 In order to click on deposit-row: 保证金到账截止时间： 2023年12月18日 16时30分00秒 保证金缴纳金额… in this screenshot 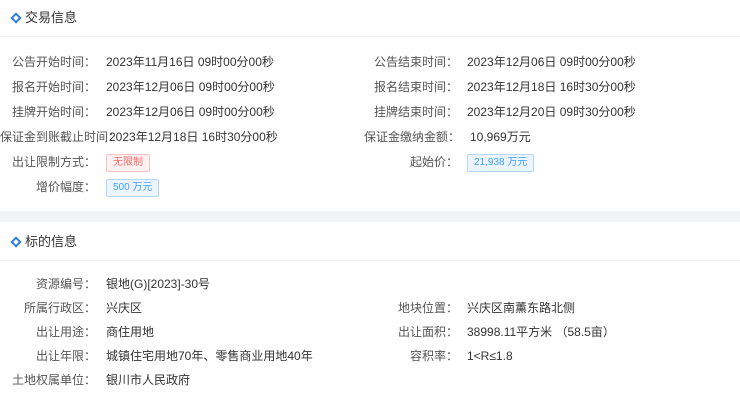, I will do `click(370, 137)`.